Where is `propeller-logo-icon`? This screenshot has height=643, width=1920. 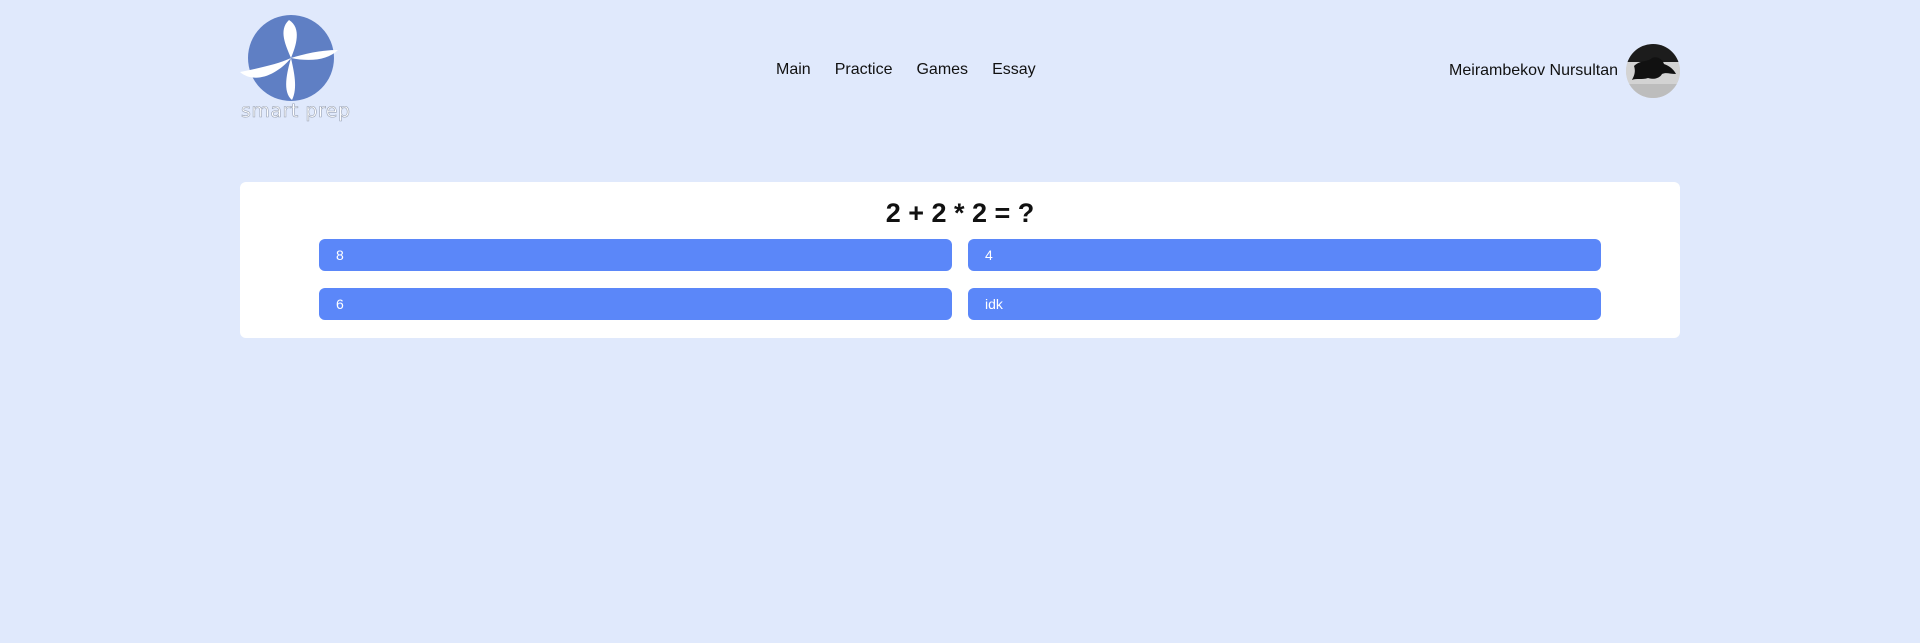 propeller-logo-icon is located at coordinates (289, 58).